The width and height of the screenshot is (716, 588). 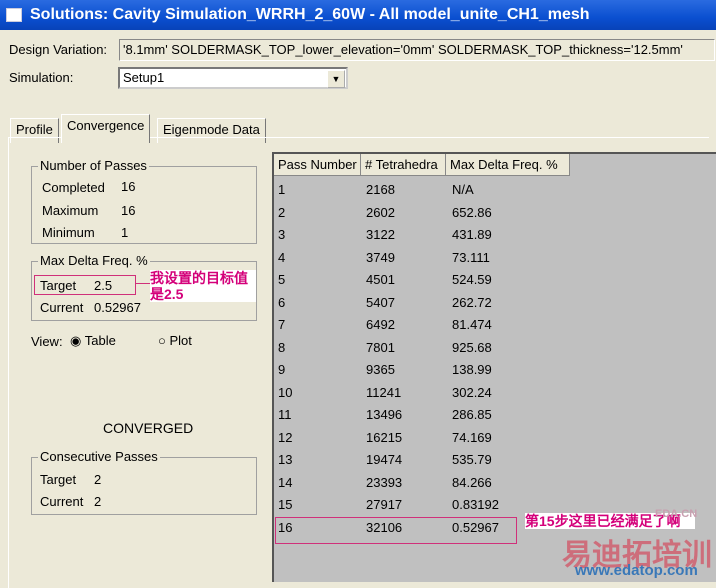 What do you see at coordinates (98, 479) in the screenshot?
I see `consecutive-target-value: 2` at bounding box center [98, 479].